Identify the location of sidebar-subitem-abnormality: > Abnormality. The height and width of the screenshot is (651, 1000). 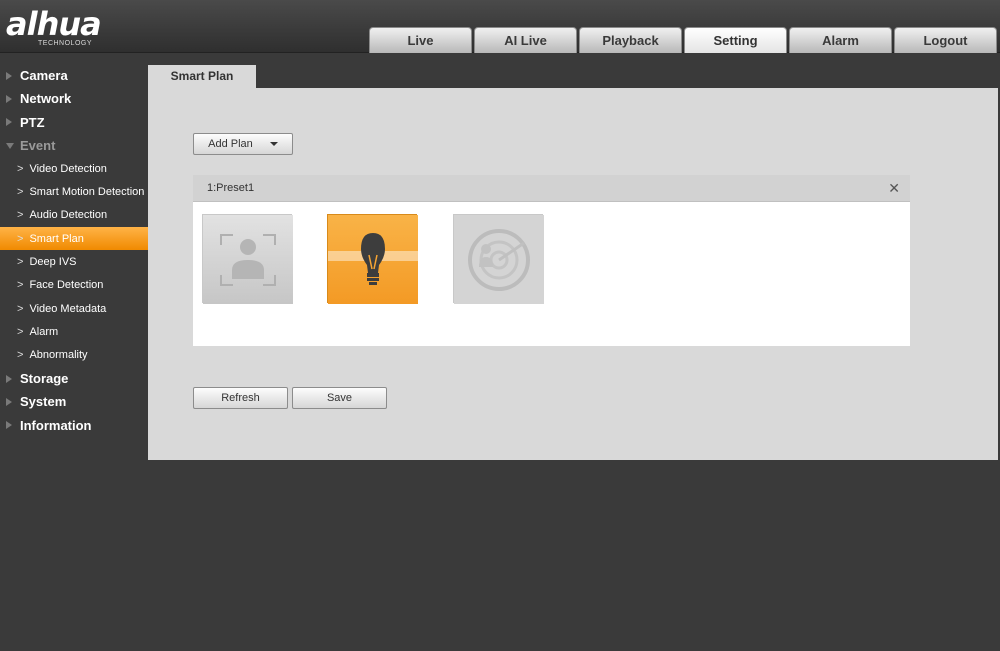
(74, 355).